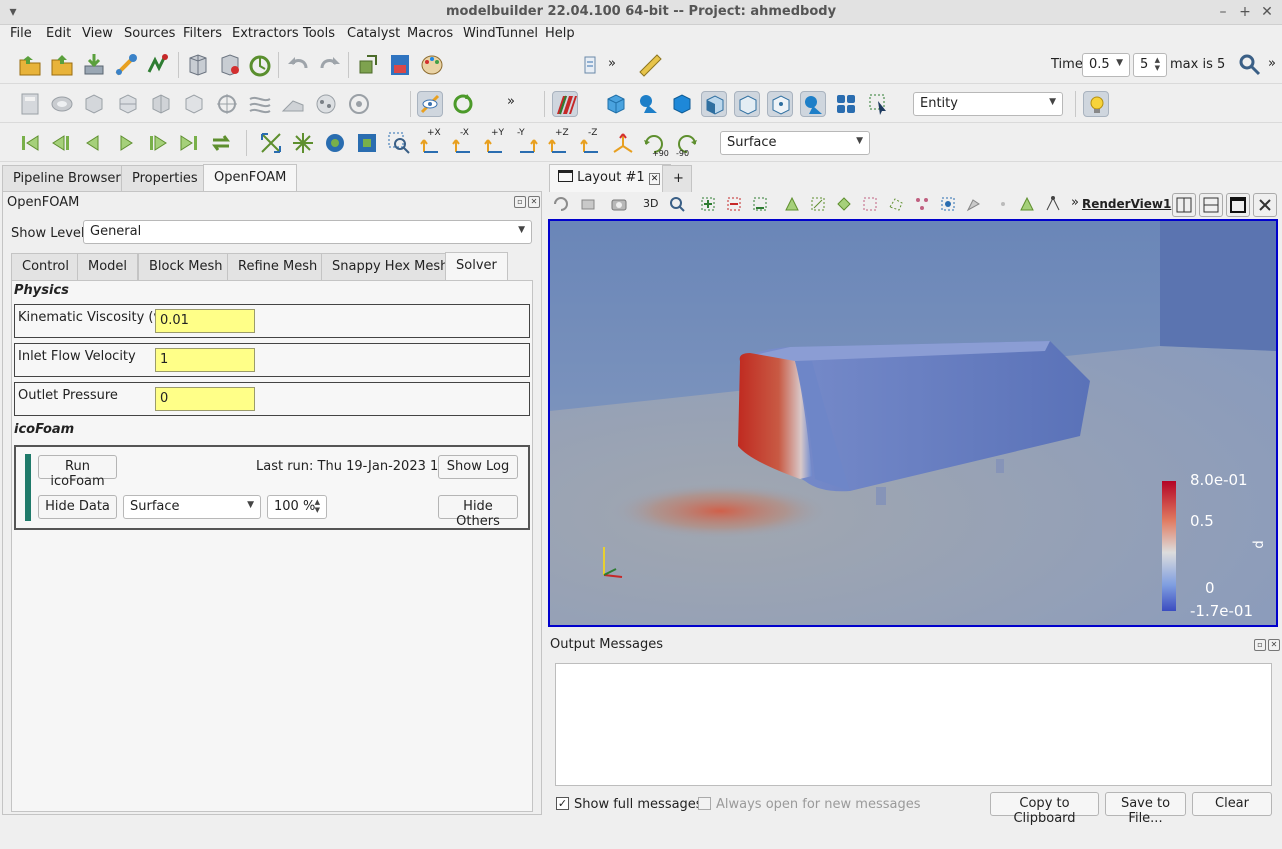  I want to click on clear-selection-icon, so click(760, 204).